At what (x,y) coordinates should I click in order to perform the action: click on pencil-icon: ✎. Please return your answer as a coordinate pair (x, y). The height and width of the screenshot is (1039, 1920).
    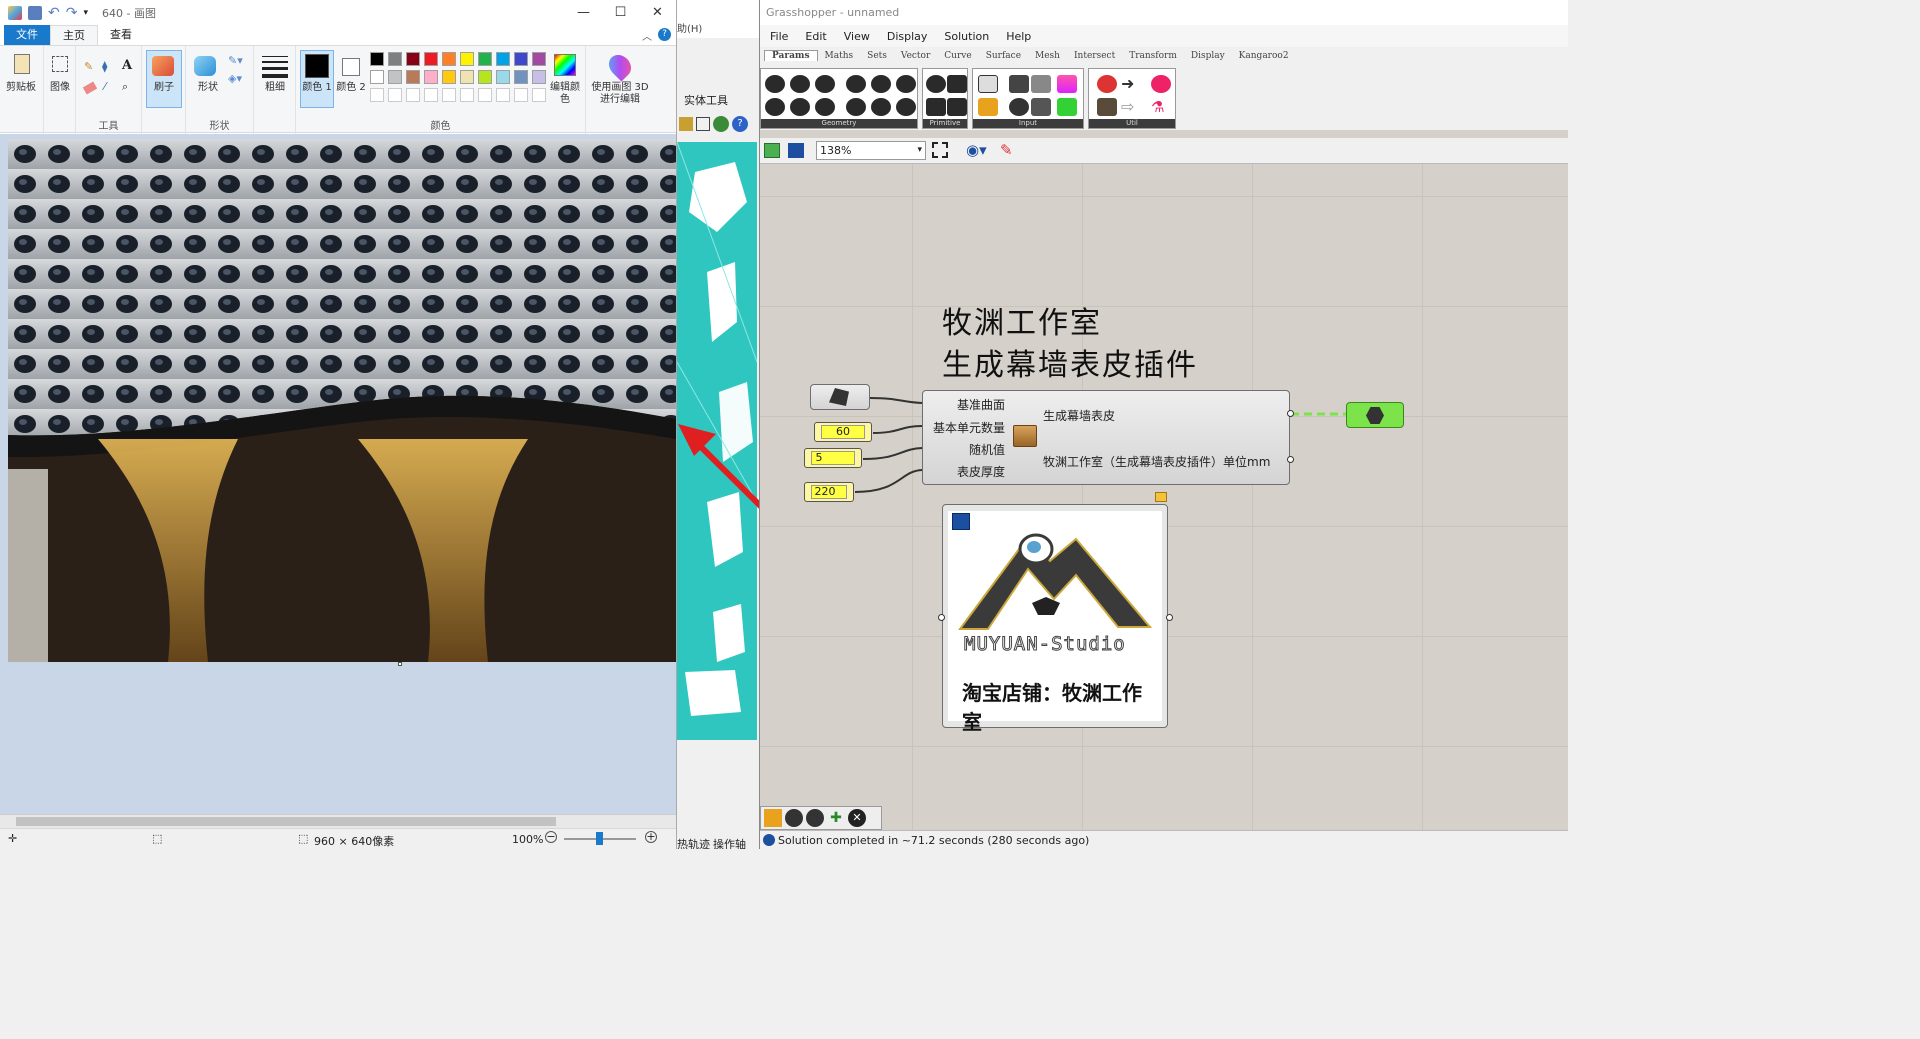
    Looking at the image, I should click on (88, 66).